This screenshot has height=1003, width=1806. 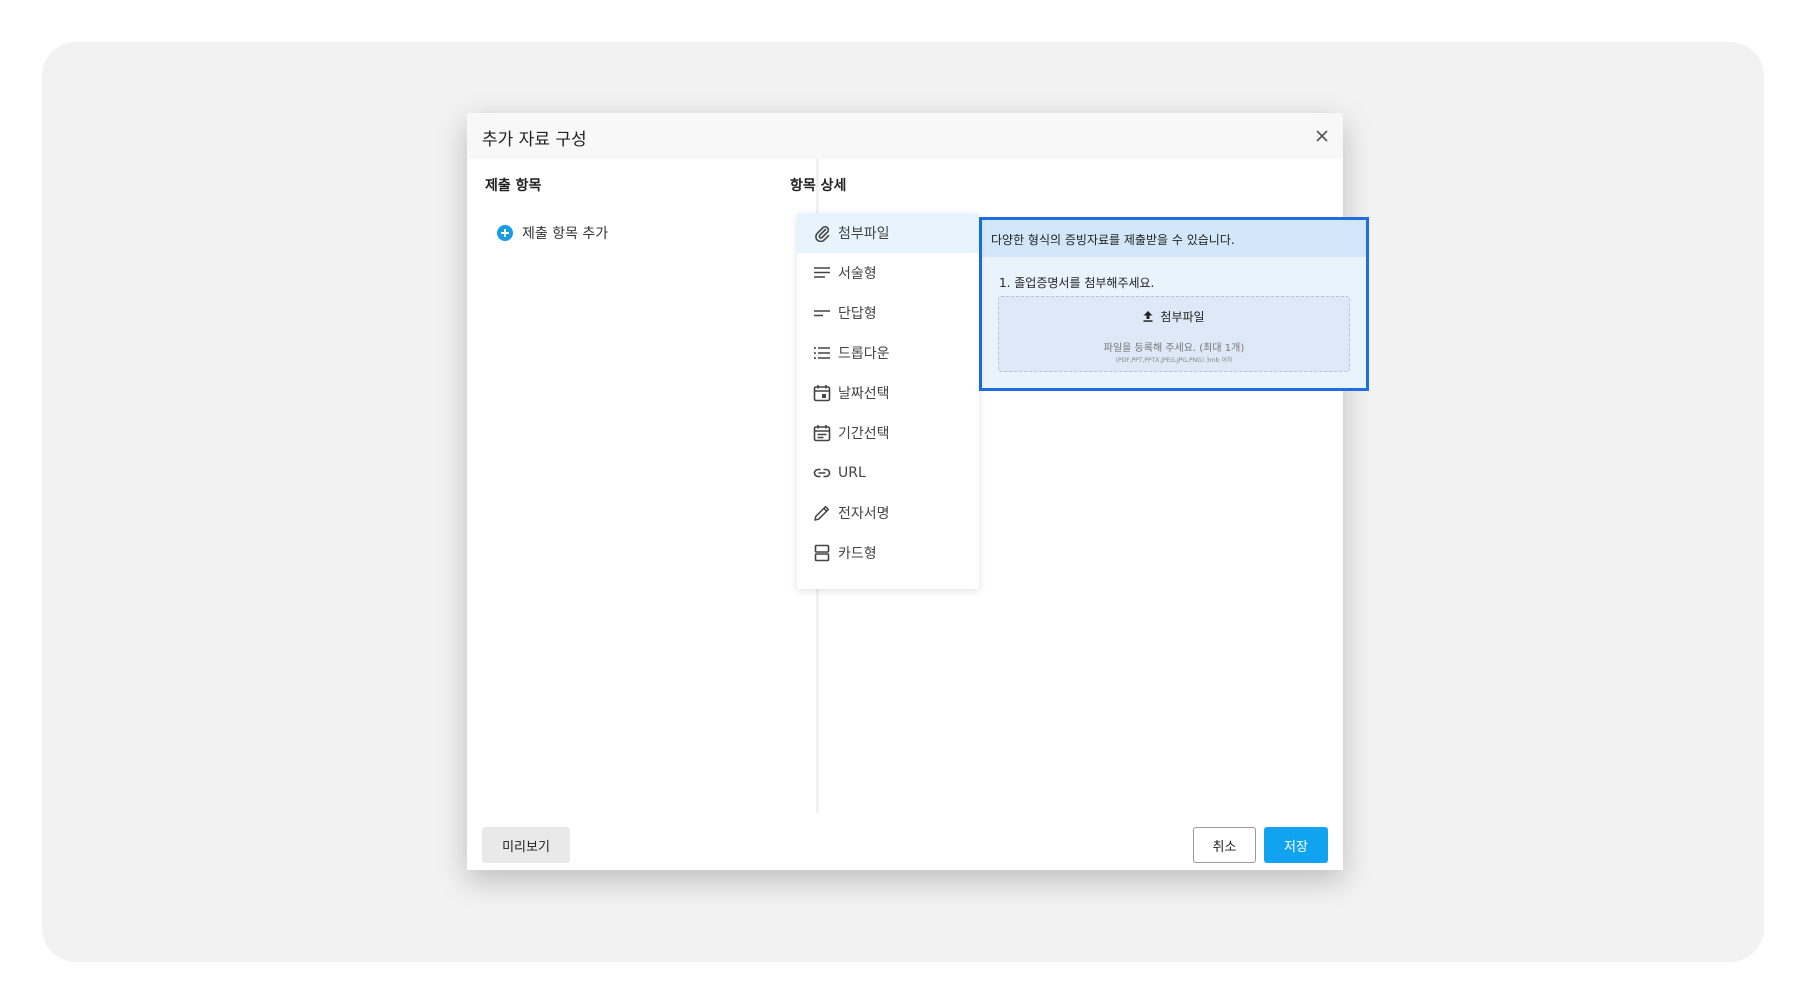 What do you see at coordinates (857, 274) in the screenshot?
I see `dropdown-item-label: 서술형` at bounding box center [857, 274].